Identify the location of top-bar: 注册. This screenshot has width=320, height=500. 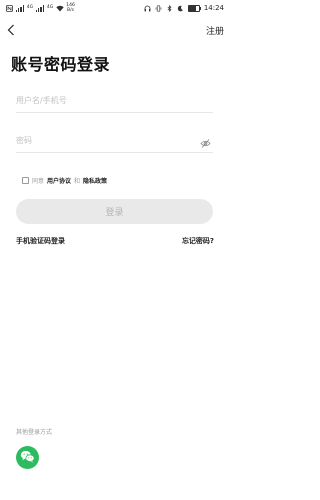
(115, 31).